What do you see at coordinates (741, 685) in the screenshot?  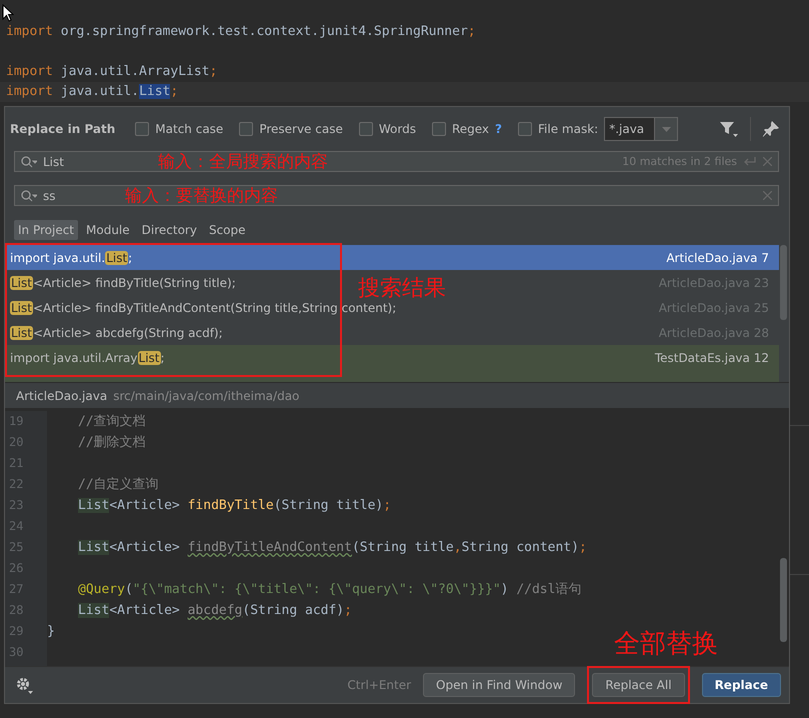 I see `dialog-button: Replace` at bounding box center [741, 685].